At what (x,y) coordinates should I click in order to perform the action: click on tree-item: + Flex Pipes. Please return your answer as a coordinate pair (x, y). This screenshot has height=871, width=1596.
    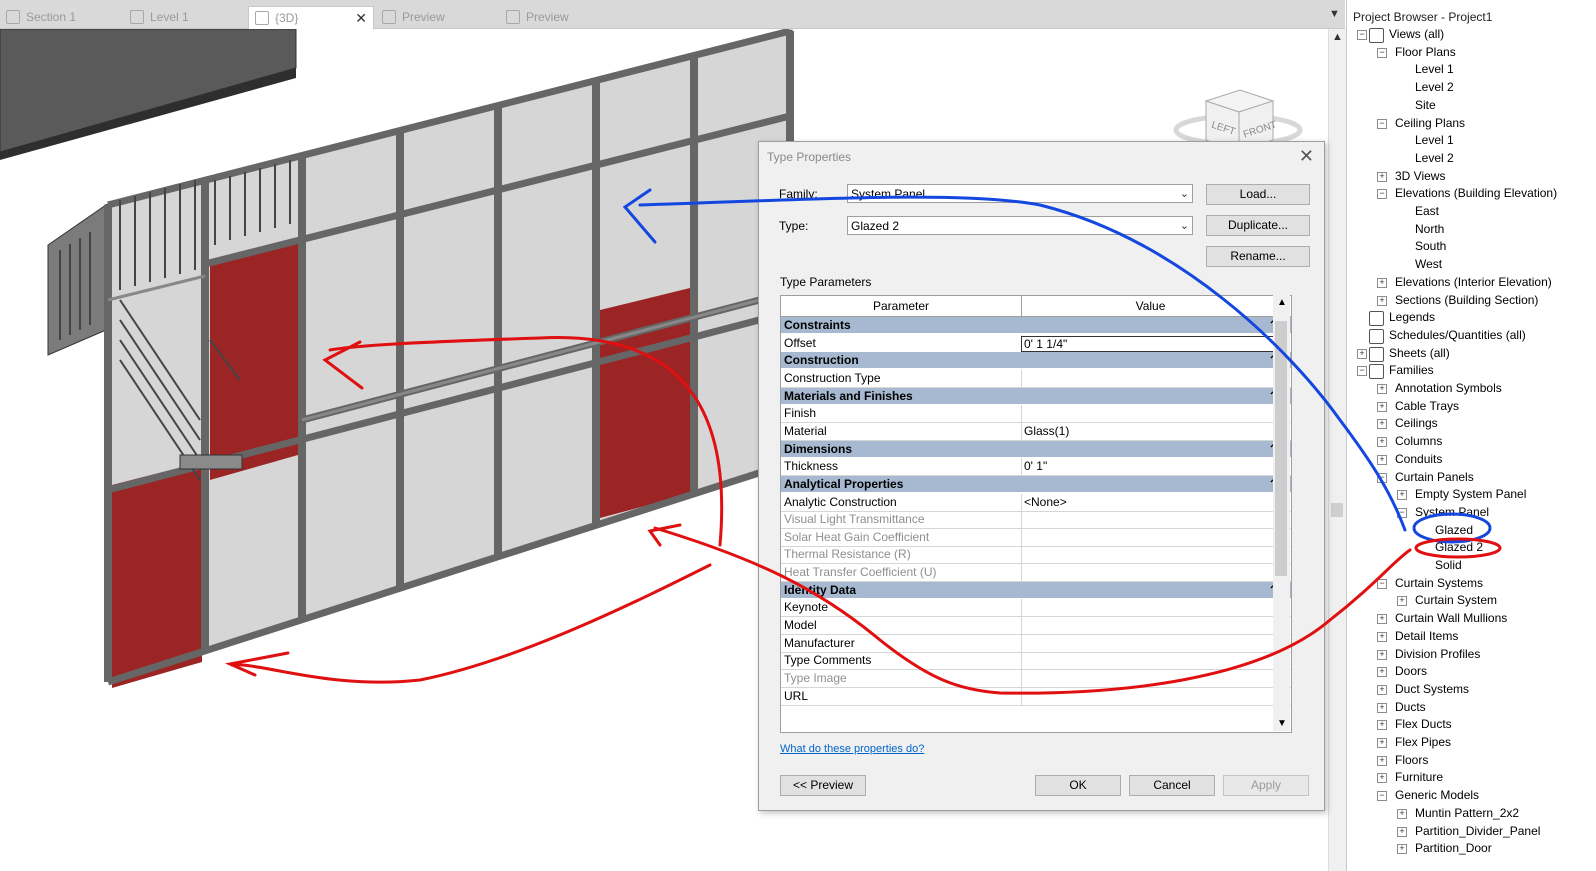
    Looking at the image, I should click on (1471, 742).